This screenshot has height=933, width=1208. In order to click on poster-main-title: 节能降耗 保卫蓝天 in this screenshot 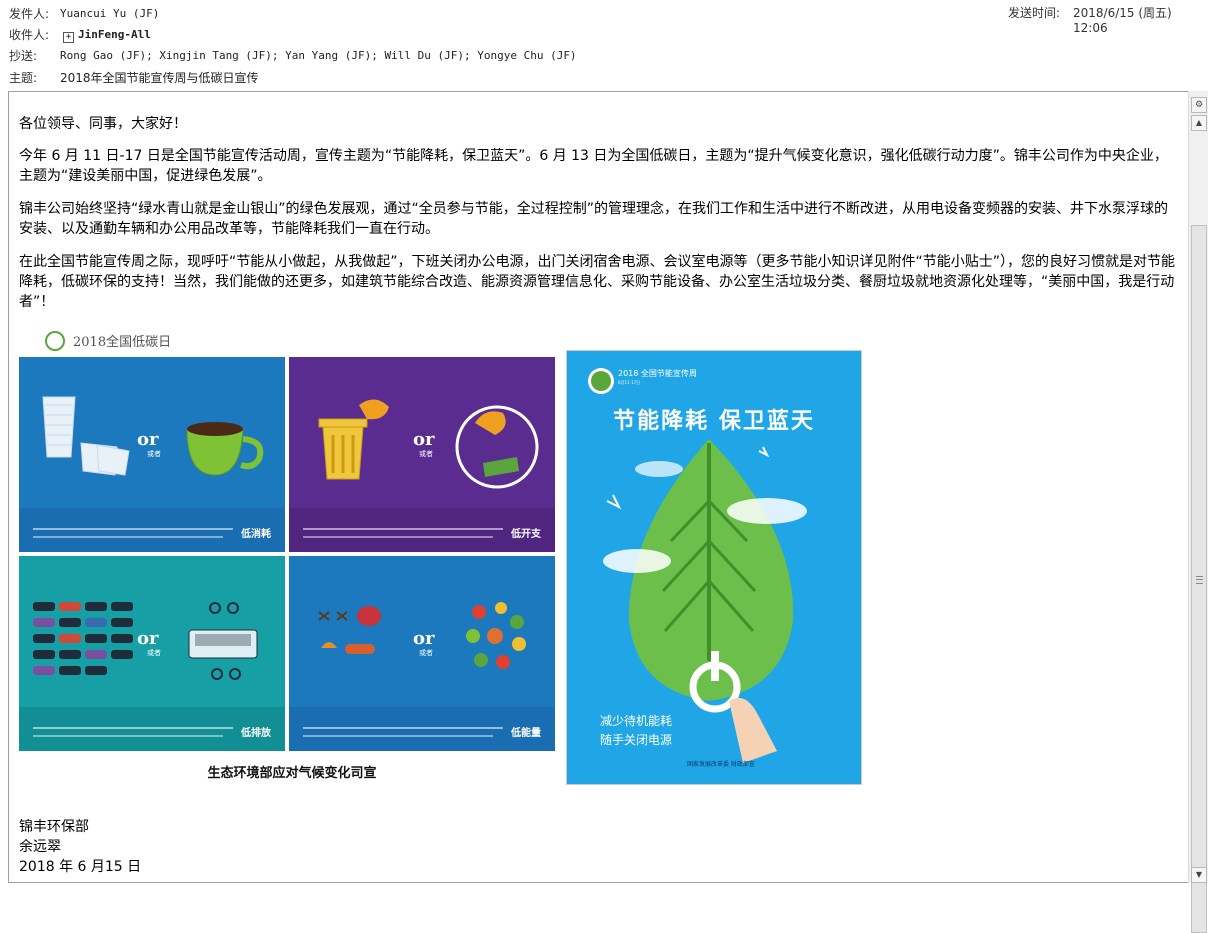, I will do `click(714, 421)`.